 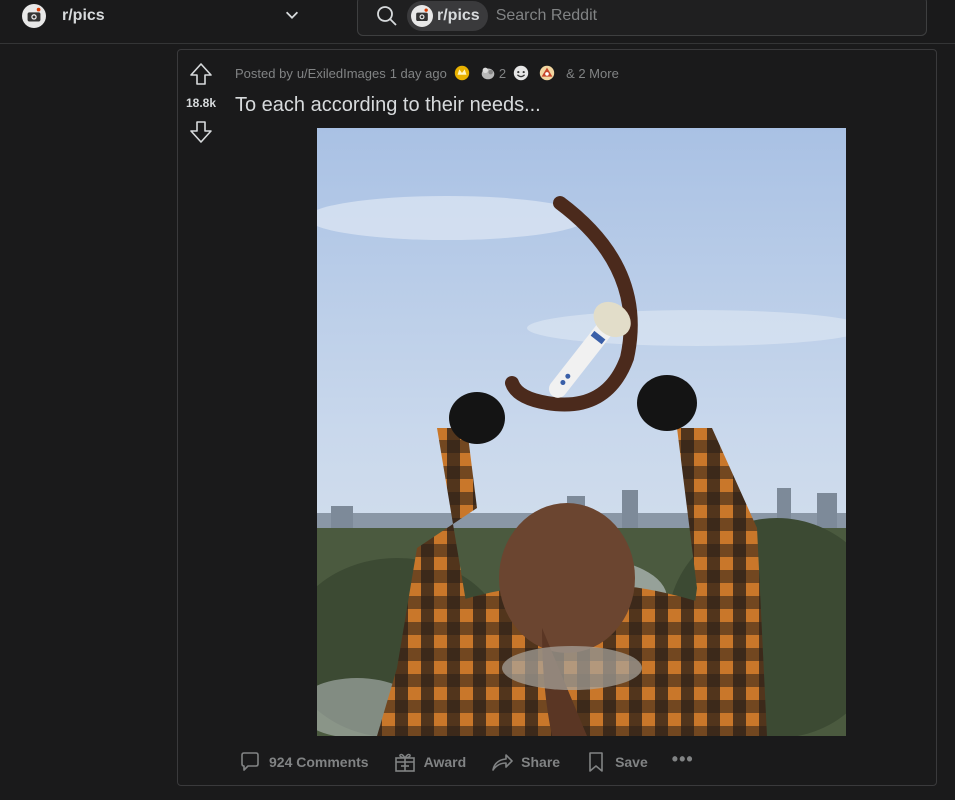 I want to click on post-actions: 924 Comments Award Share Save •••, so click(x=466, y=762).